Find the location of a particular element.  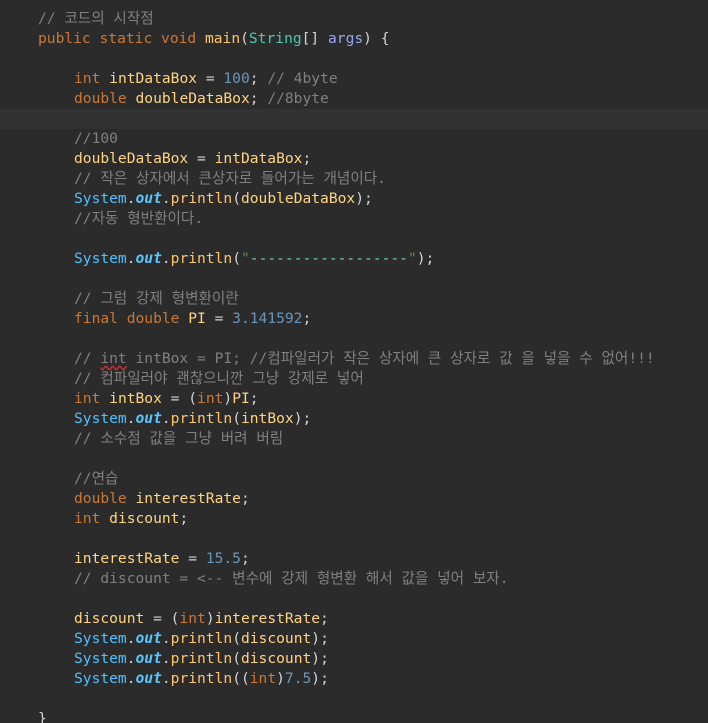

code-line: // 소수점 값을 그냥 버려 버림 is located at coordinates (354, 439).